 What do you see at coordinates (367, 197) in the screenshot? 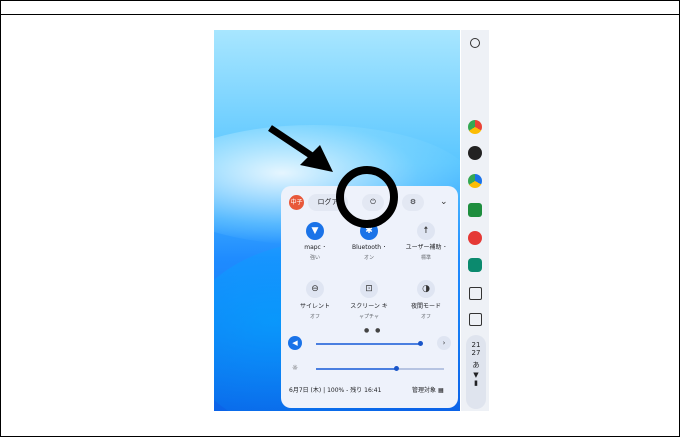
I see `annotation-circle` at bounding box center [367, 197].